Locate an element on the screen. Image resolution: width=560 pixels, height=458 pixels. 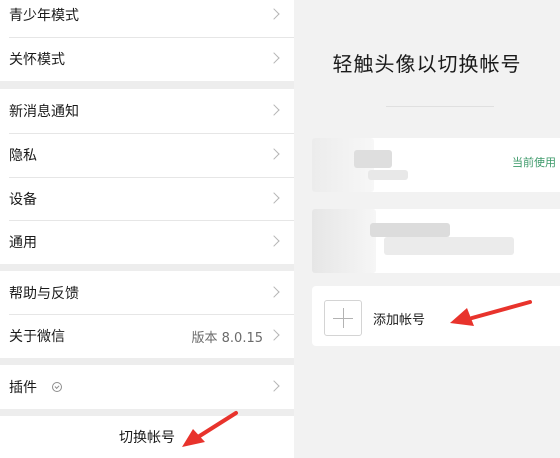
divider is located at coordinates (440, 106).